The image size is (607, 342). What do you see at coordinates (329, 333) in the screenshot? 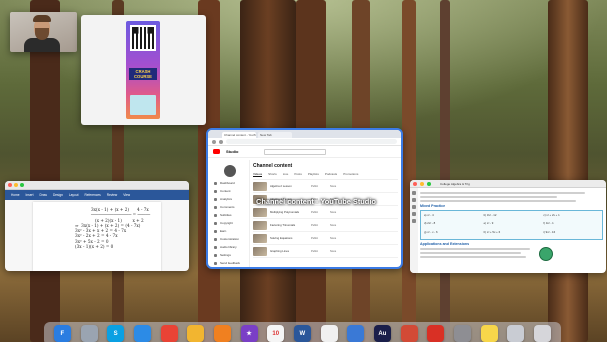
I see `pages-icon` at bounding box center [329, 333].